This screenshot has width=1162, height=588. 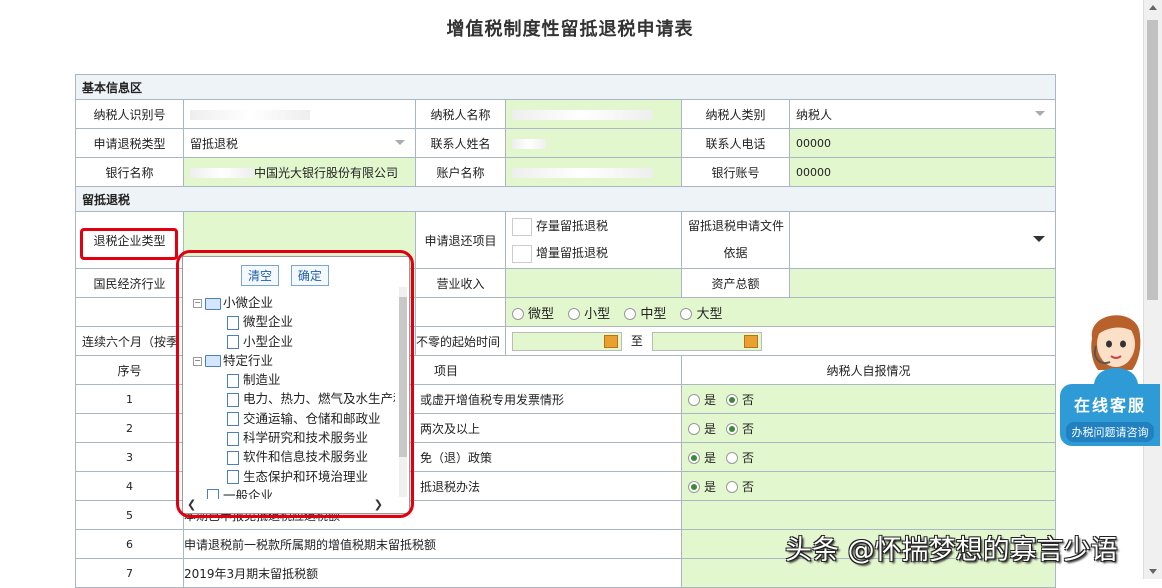 I want to click on bank-name-field: 中国光大银行股份有限公司, so click(x=299, y=172).